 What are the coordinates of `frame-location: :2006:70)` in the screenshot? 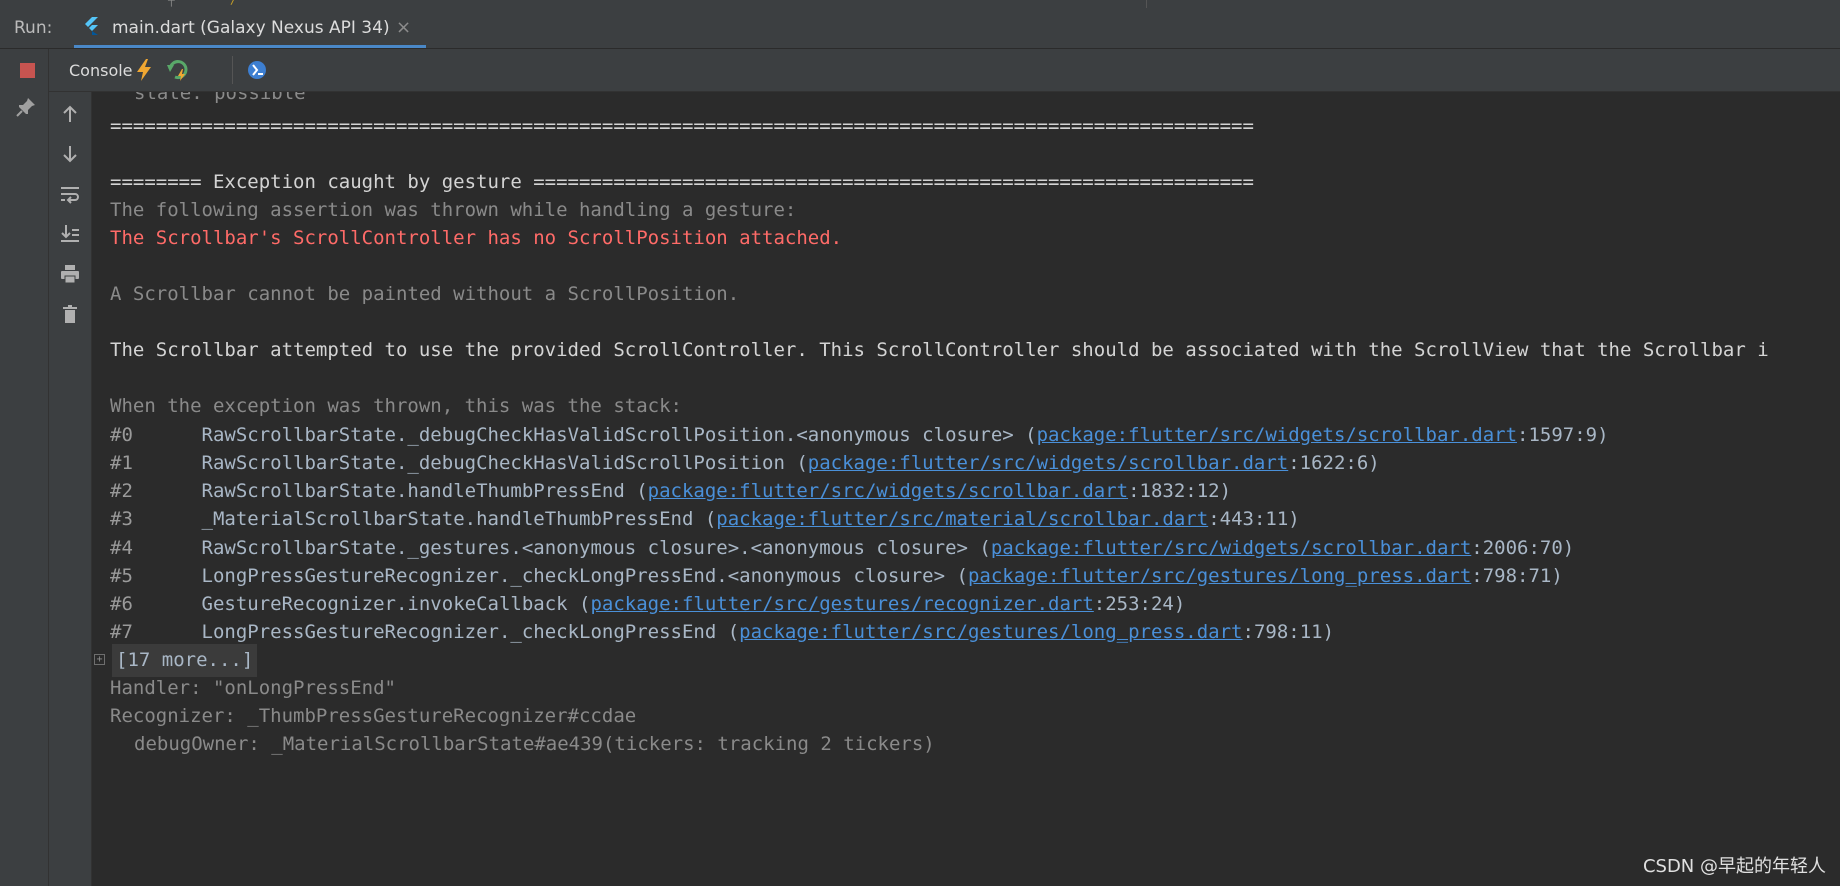 It's located at (1523, 548).